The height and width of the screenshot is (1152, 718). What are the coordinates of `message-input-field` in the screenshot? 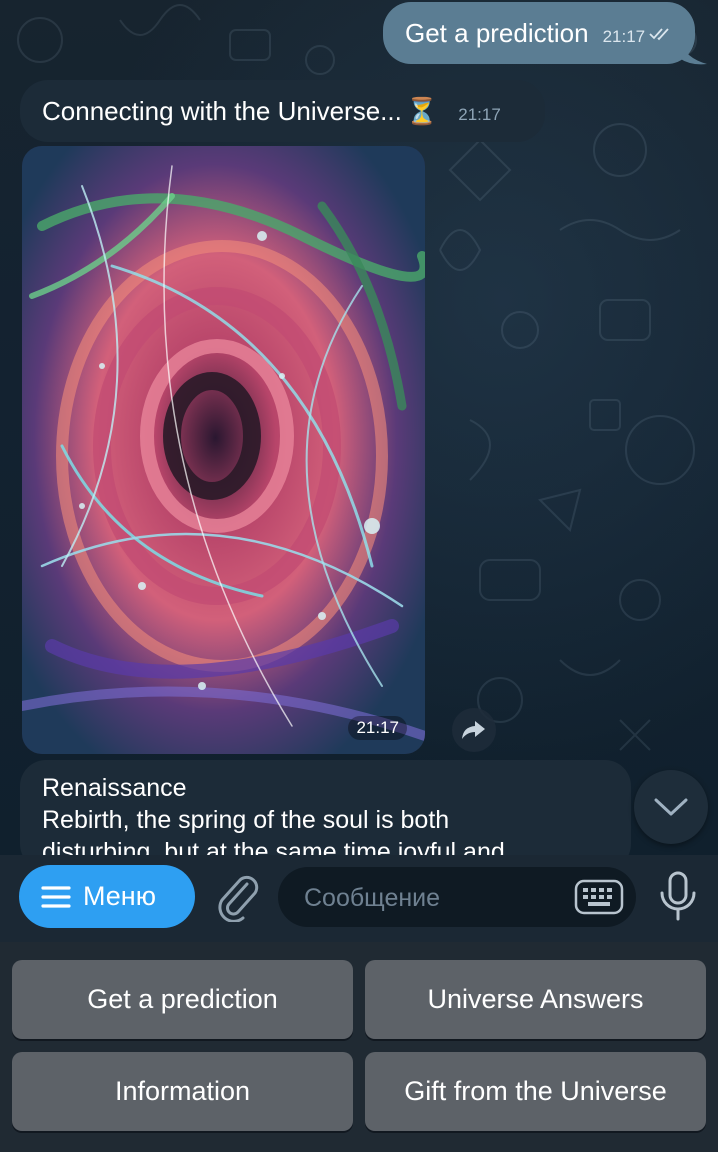 It's located at (457, 898).